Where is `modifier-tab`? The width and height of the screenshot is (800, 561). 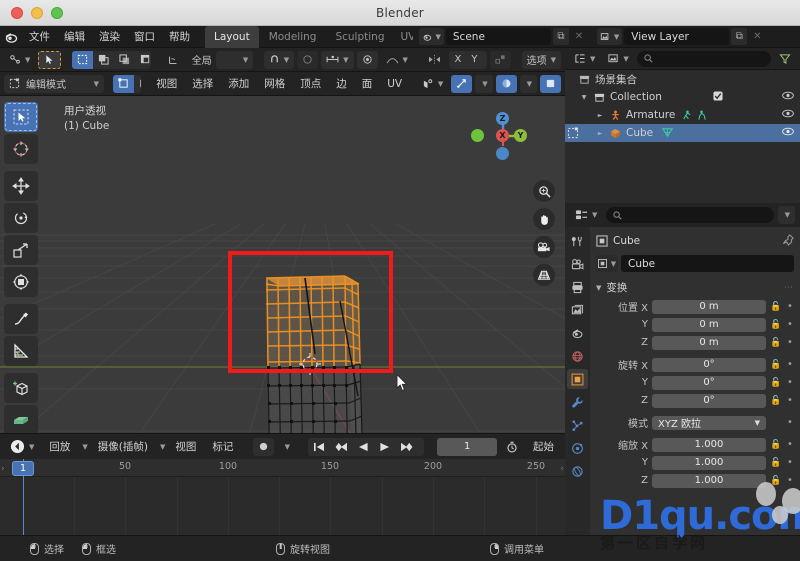 modifier-tab is located at coordinates (577, 402).